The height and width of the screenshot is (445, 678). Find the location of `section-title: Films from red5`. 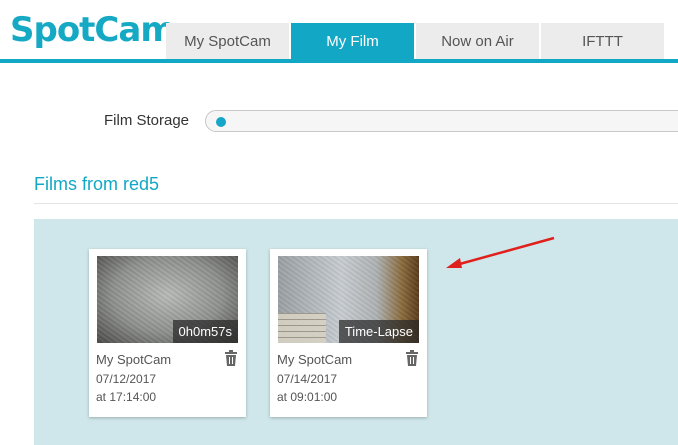

section-title: Films from red5 is located at coordinates (97, 184).